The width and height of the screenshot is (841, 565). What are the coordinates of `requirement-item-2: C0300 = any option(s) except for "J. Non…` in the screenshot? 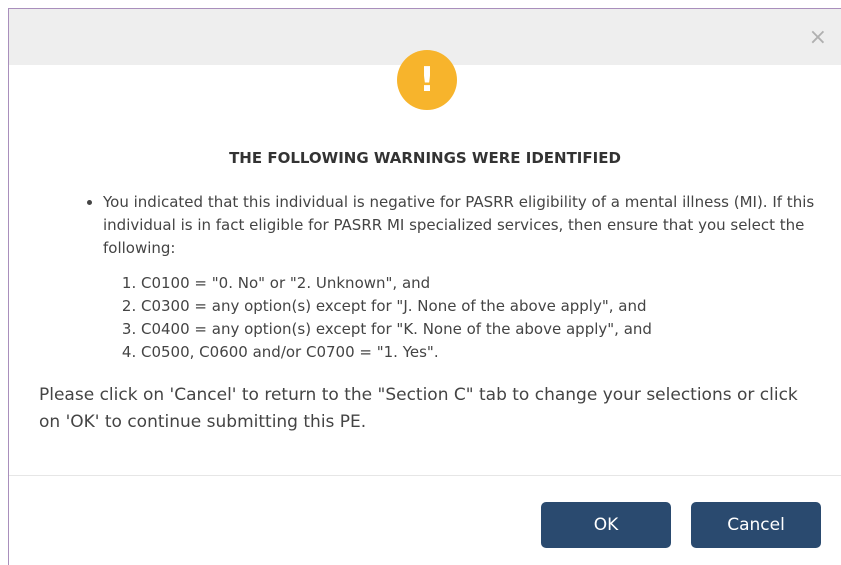 It's located at (483, 306).